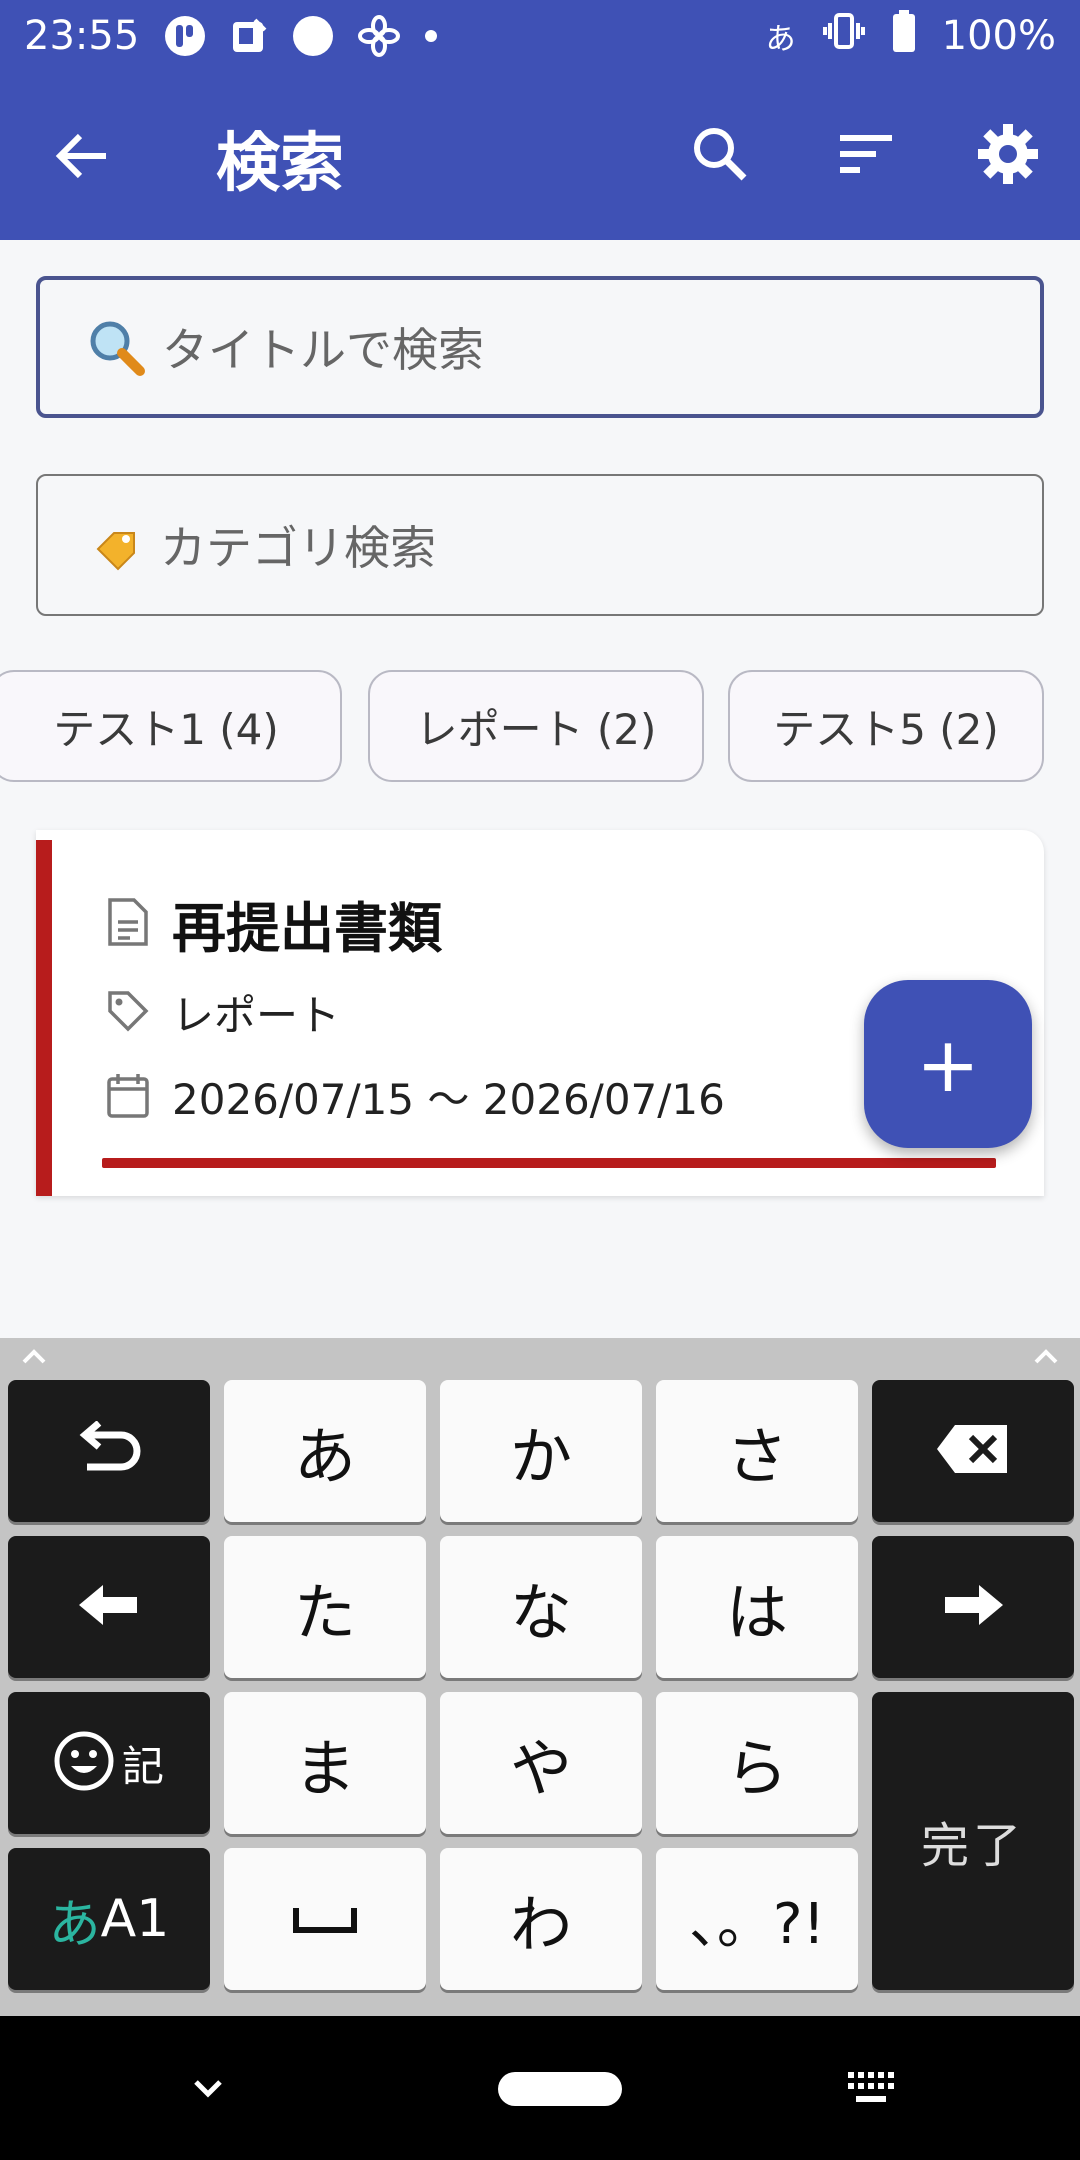 The image size is (1080, 2160). I want to click on arrow-left-icon, so click(109, 1607).